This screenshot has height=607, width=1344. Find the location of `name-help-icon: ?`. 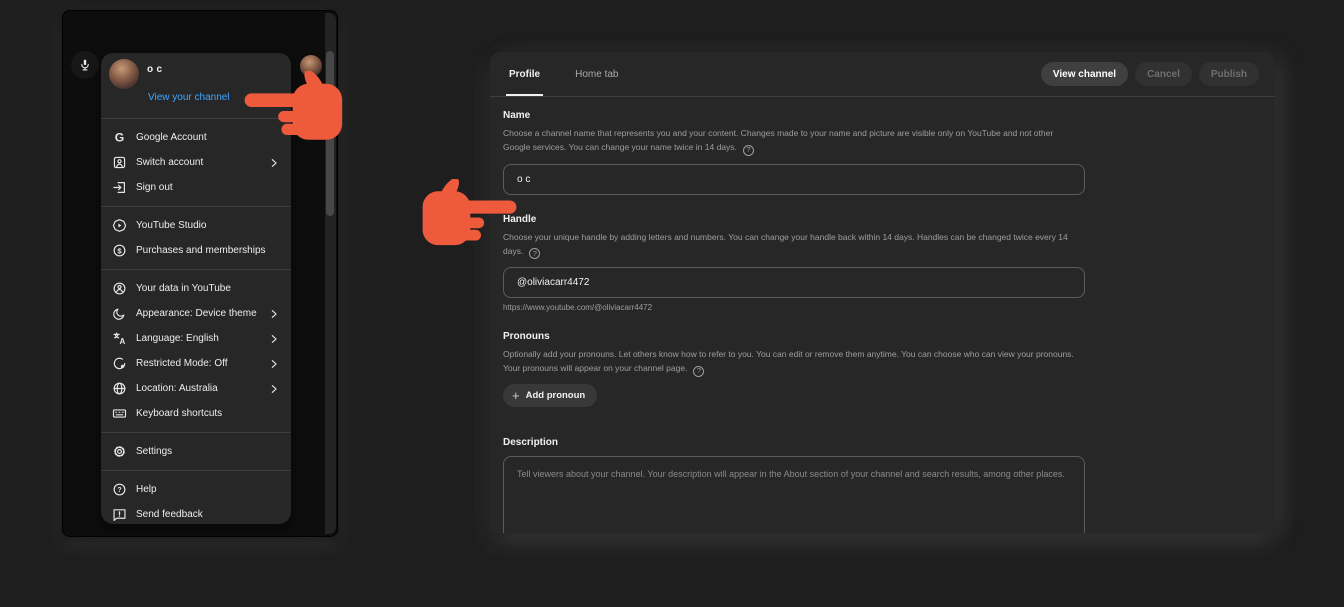

name-help-icon: ? is located at coordinates (748, 150).